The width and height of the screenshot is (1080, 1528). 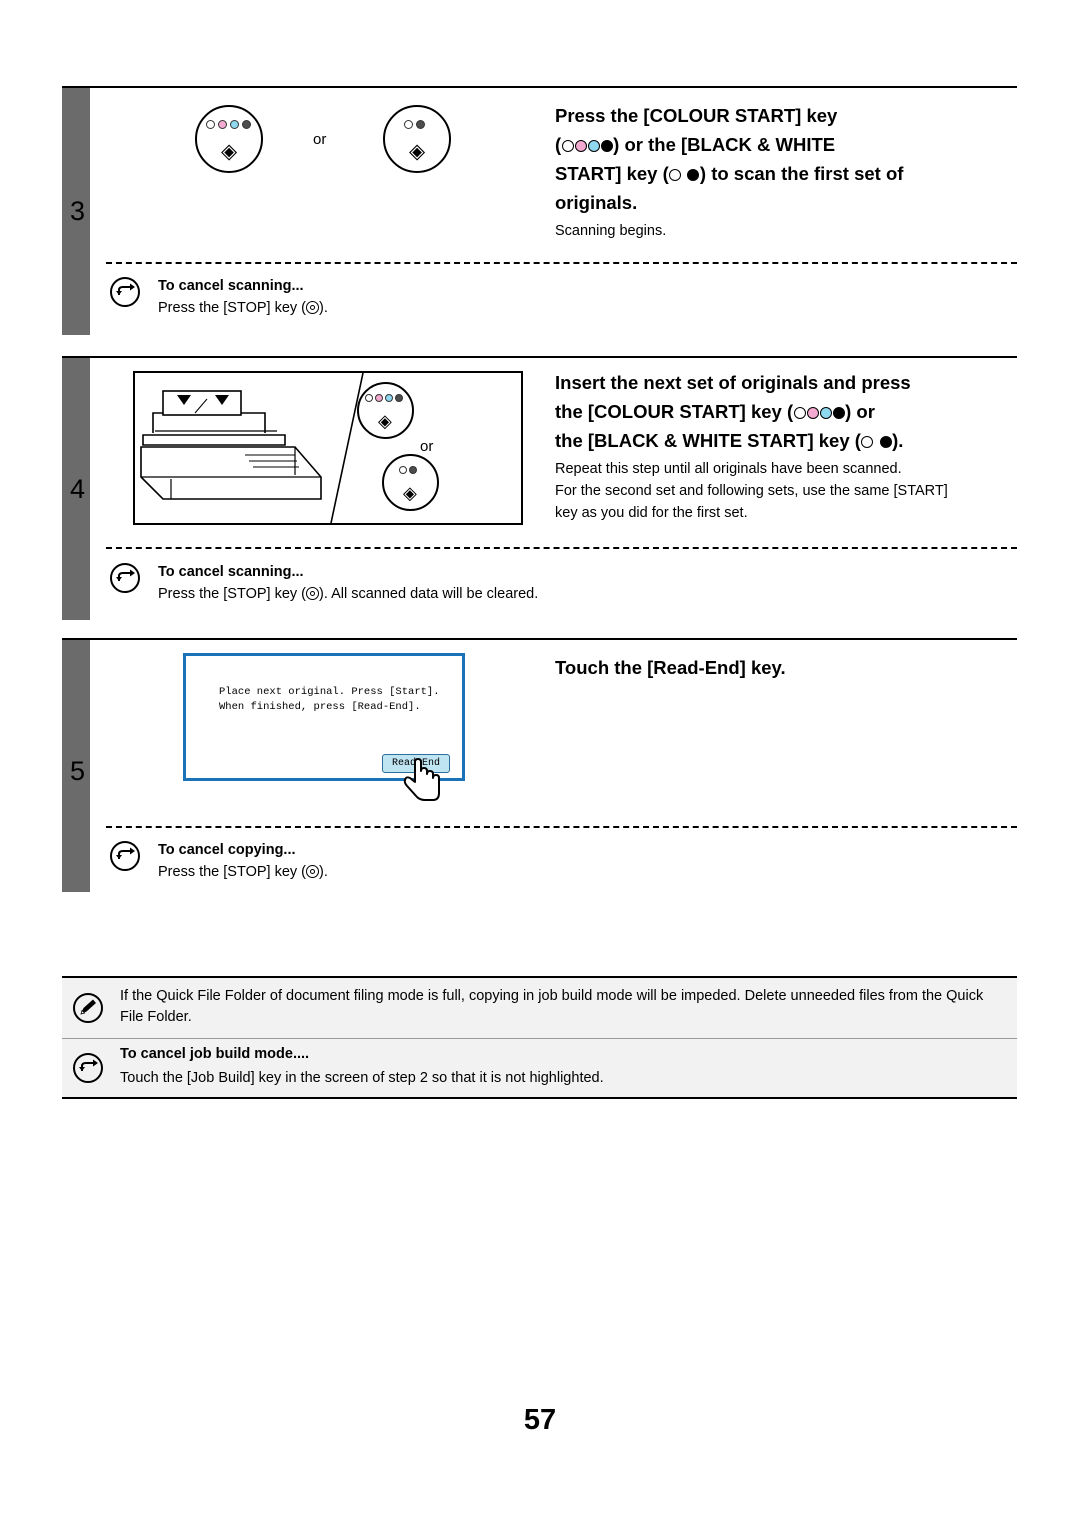 What do you see at coordinates (232, 308) in the screenshot?
I see `step3-cancel-body-a: Press the [STOP] key (` at bounding box center [232, 308].